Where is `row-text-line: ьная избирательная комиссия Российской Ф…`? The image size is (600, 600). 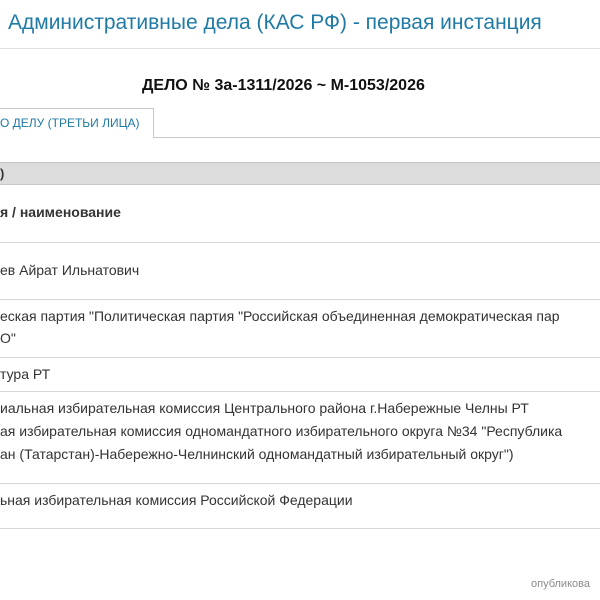
row-text-line: ьная избирательная комиссия Российской Ф… is located at coordinates (176, 500).